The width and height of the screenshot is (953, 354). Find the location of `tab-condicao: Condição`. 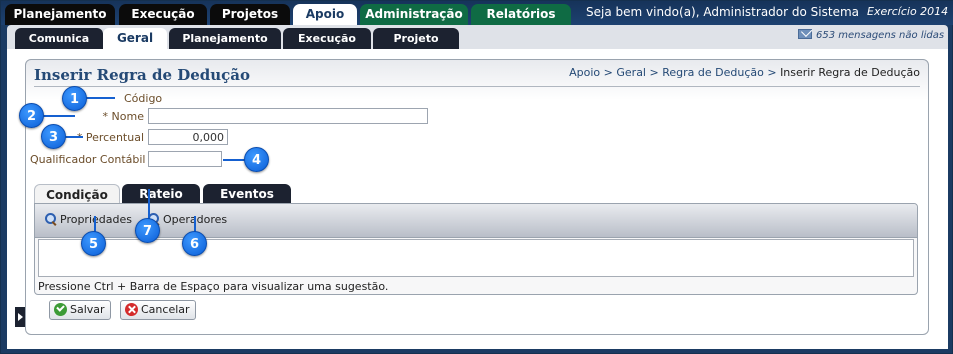

tab-condicao: Condição is located at coordinates (77, 194).